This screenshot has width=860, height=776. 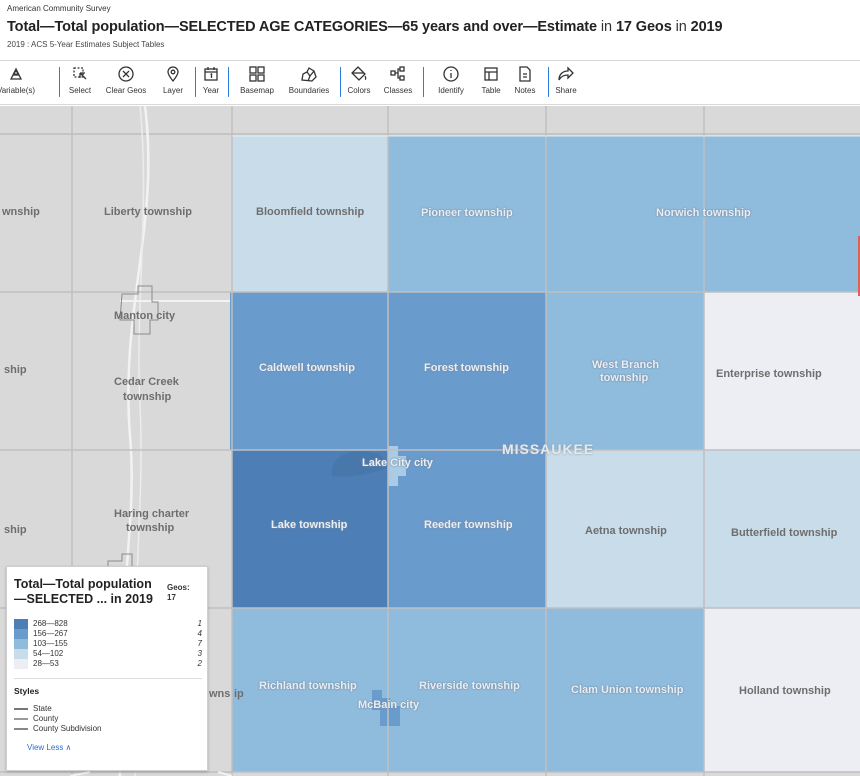 What do you see at coordinates (108, 654) in the screenshot?
I see `legend-class-row: 54—102 3` at bounding box center [108, 654].